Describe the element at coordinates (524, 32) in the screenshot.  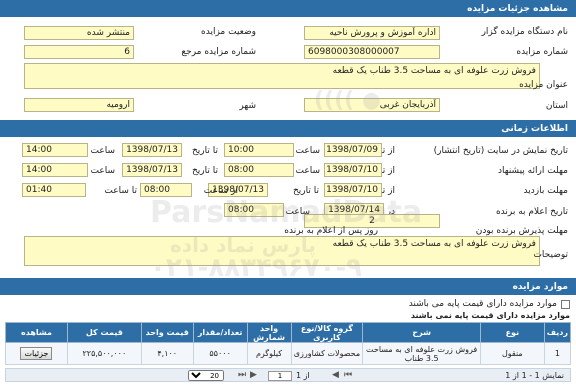
I see `organizer-label: نام دستگاه مزایده گزار` at that location.